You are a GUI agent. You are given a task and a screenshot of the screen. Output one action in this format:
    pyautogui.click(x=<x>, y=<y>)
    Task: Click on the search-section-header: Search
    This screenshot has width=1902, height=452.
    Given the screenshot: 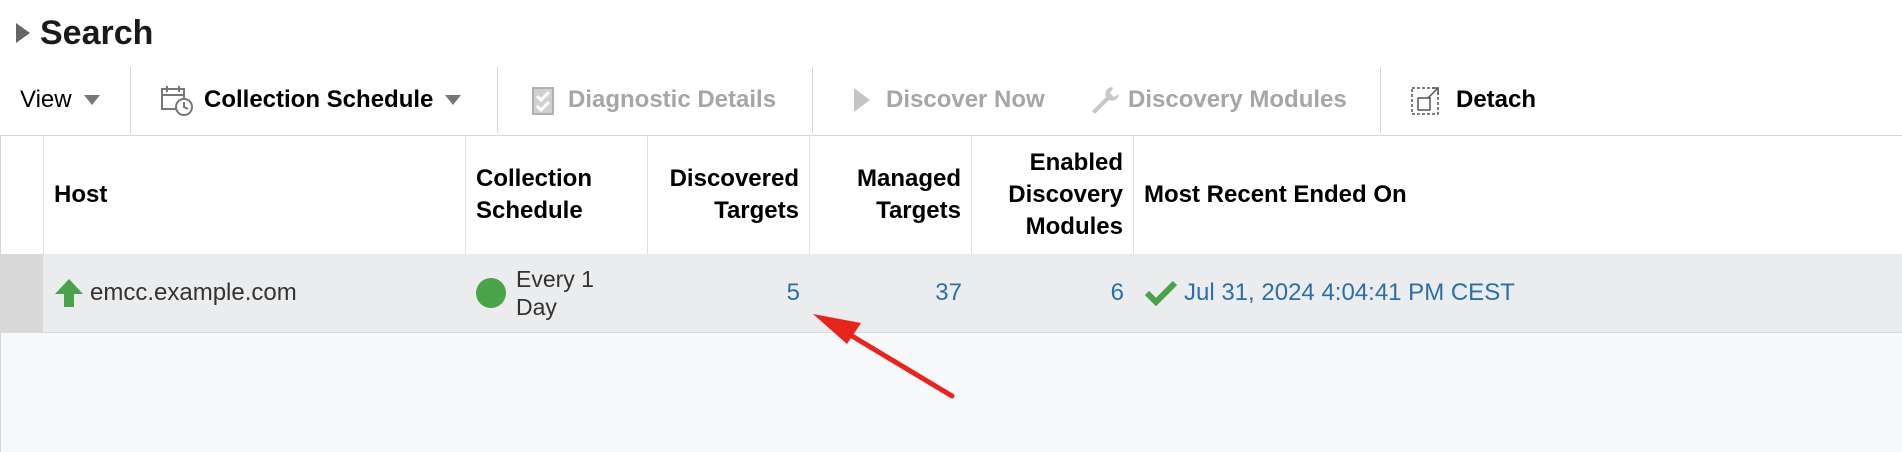 What is the action you would take?
    pyautogui.click(x=84, y=33)
    